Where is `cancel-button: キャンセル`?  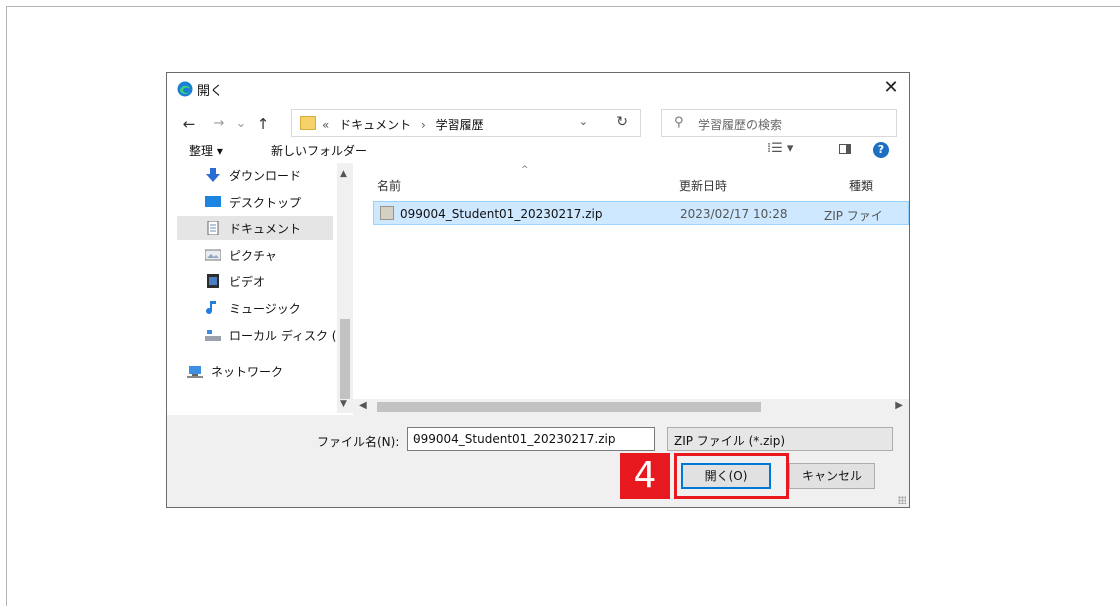
cancel-button: キャンセル is located at coordinates (832, 476).